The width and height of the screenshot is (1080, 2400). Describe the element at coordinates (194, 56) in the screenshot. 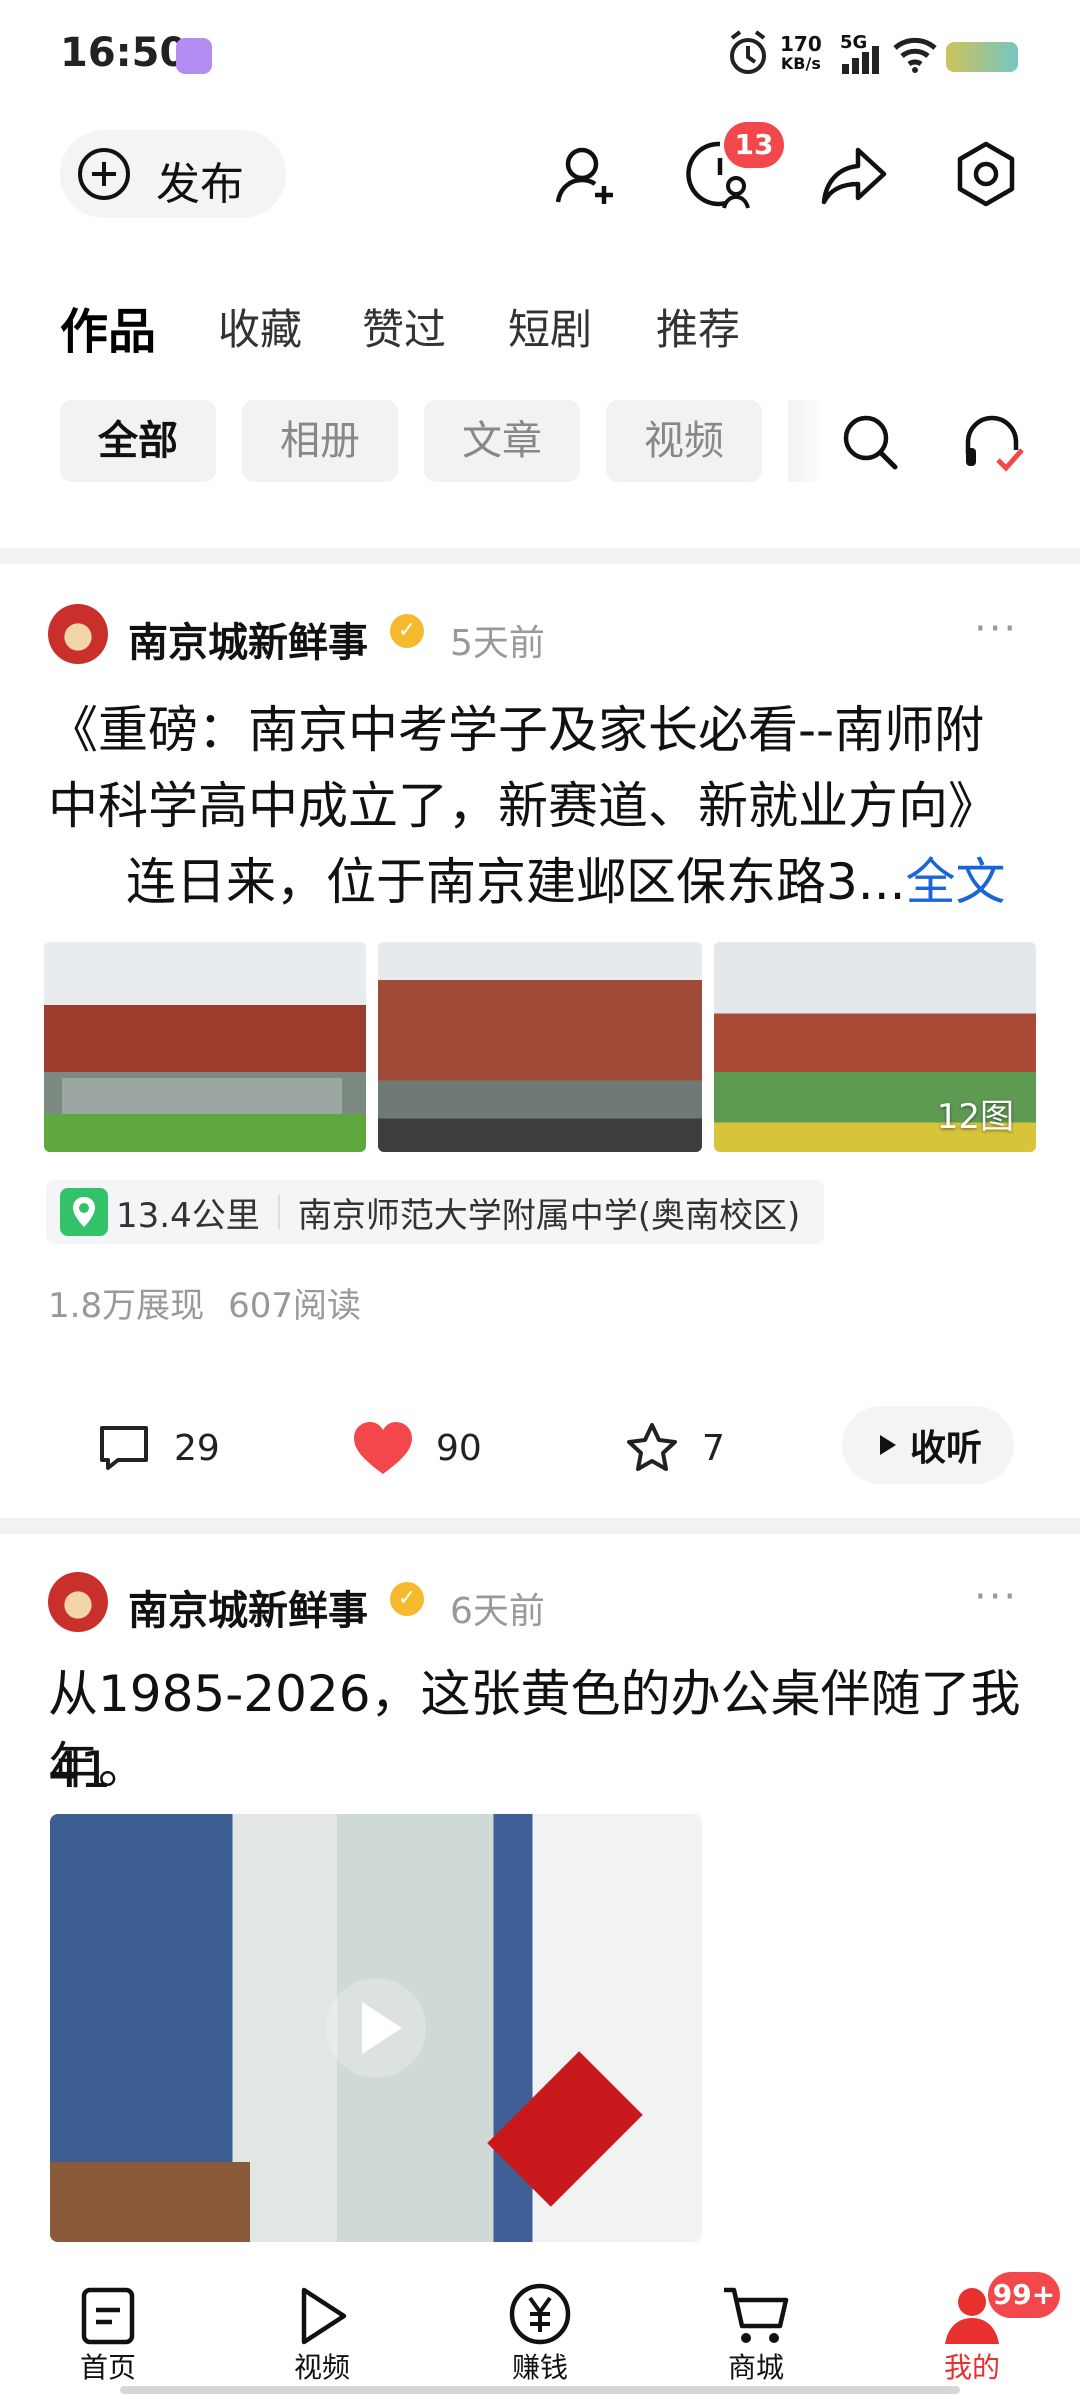

I see `app-notification-icon` at that location.